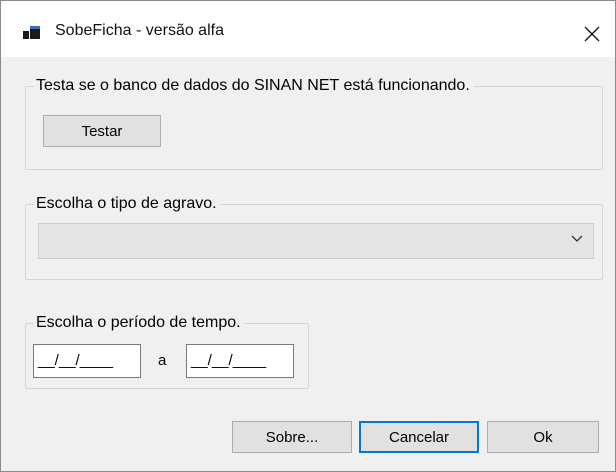 This screenshot has height=472, width=616. Describe the element at coordinates (308, 29) in the screenshot. I see `title-bar: SobeFicha - versão alfa` at that location.